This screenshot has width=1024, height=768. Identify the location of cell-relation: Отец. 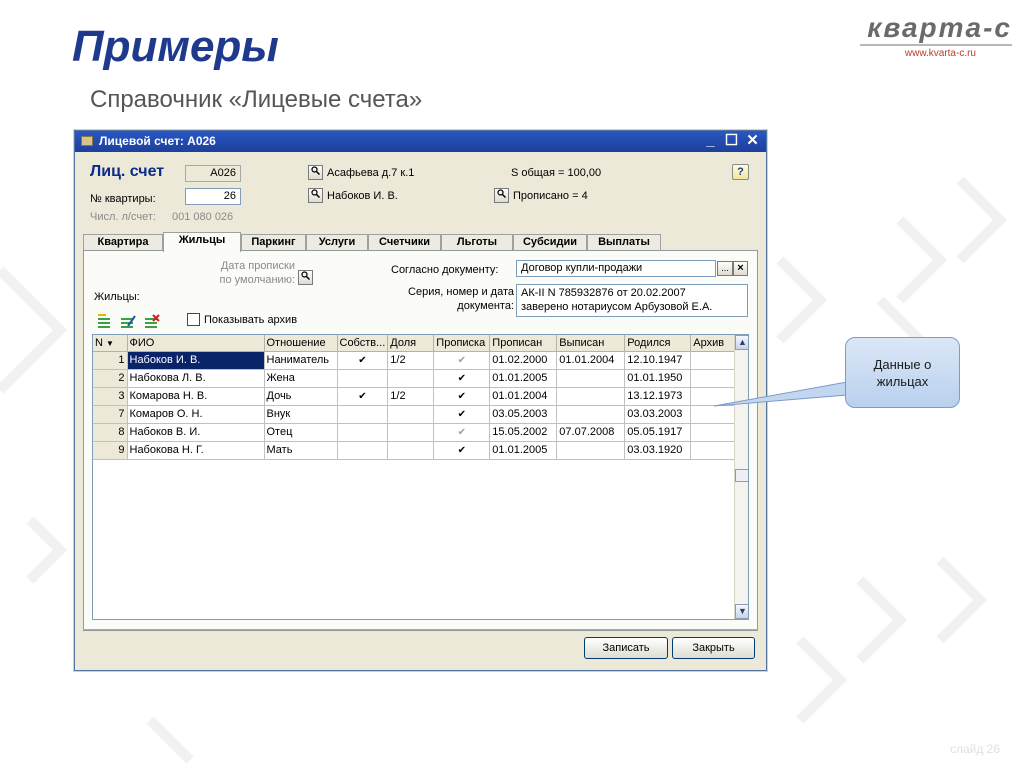
(301, 432).